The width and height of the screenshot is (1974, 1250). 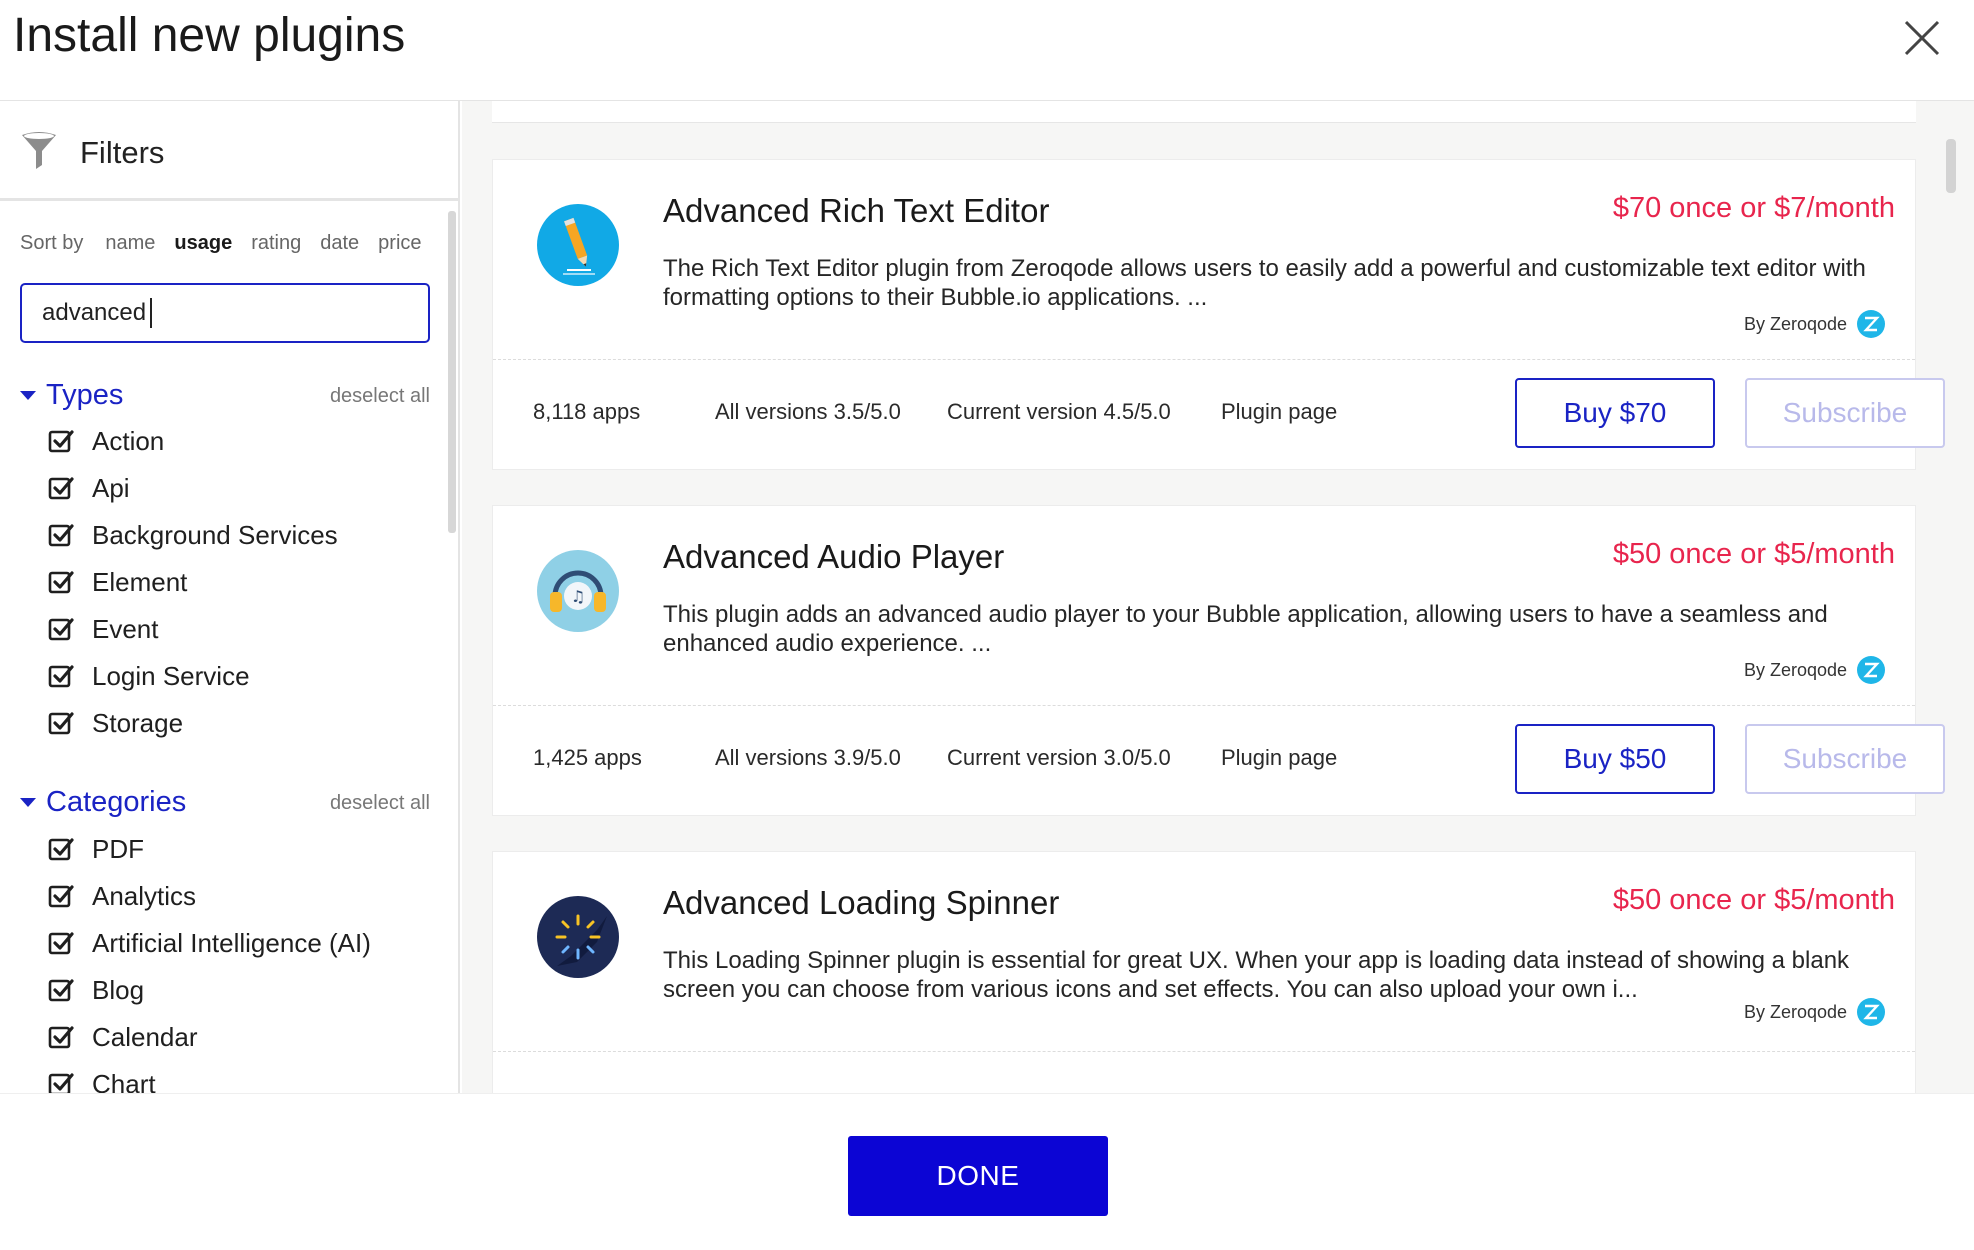 I want to click on categories-section-header: Categories deselect all, so click(x=225, y=802).